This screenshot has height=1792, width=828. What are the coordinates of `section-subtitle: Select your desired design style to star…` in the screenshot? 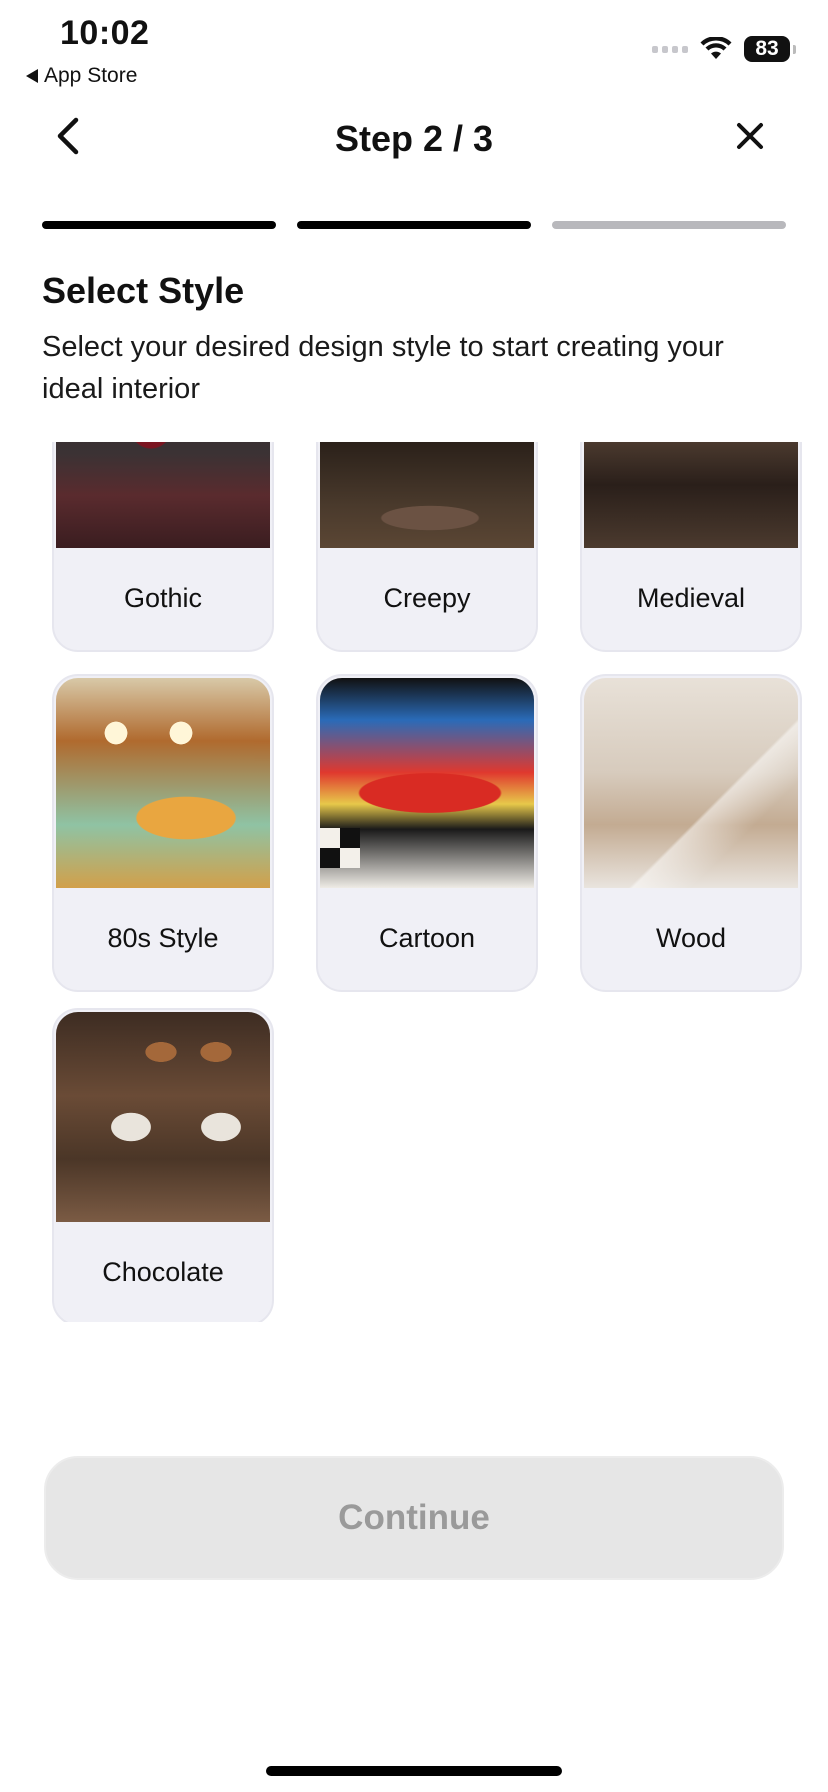 It's located at (383, 368).